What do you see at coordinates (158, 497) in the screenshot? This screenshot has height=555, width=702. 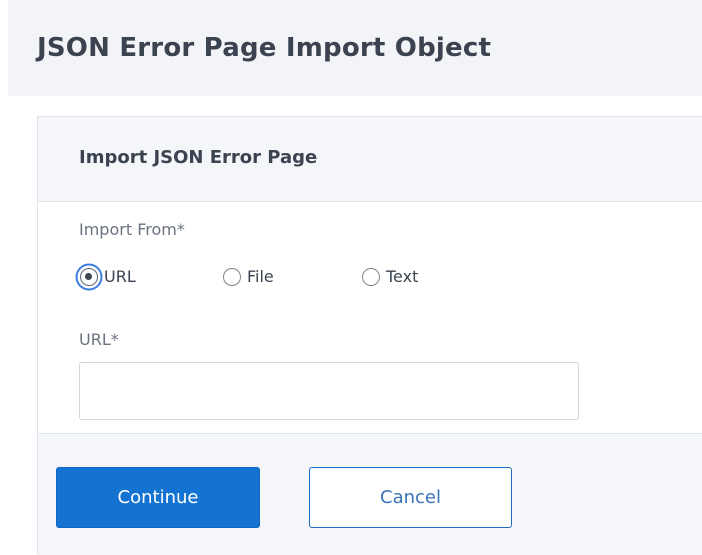 I see `continue-button: Continue` at bounding box center [158, 497].